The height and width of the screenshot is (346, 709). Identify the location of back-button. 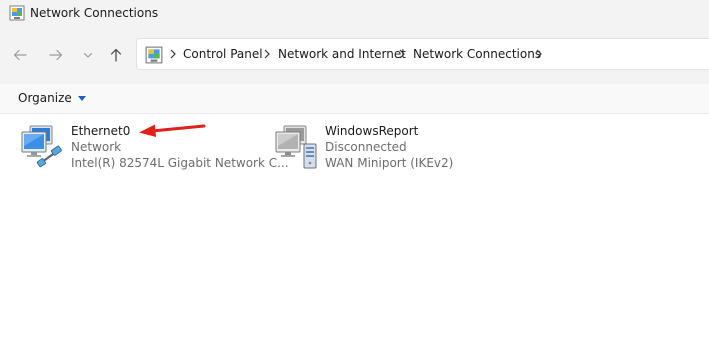
(20, 55).